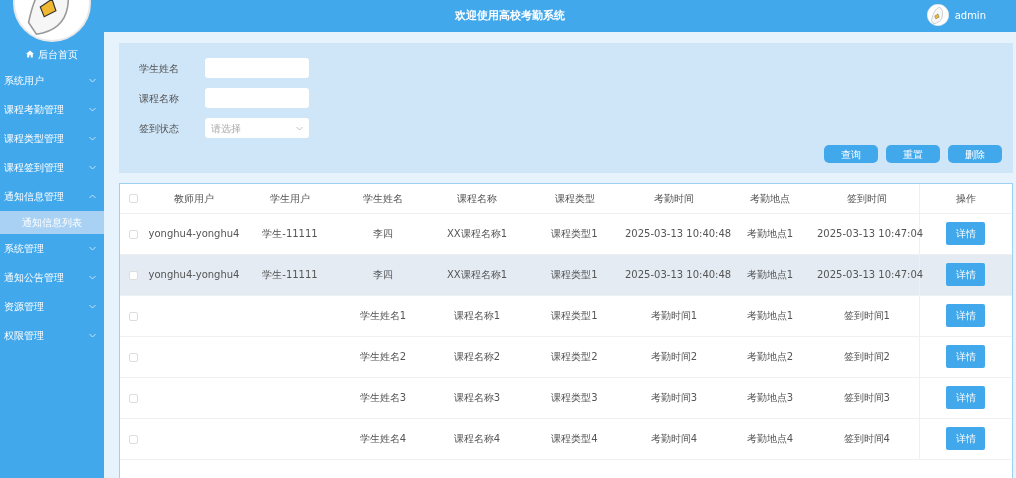 This screenshot has height=478, width=1016. What do you see at coordinates (159, 128) in the screenshot?
I see `field-label: 签到状态` at bounding box center [159, 128].